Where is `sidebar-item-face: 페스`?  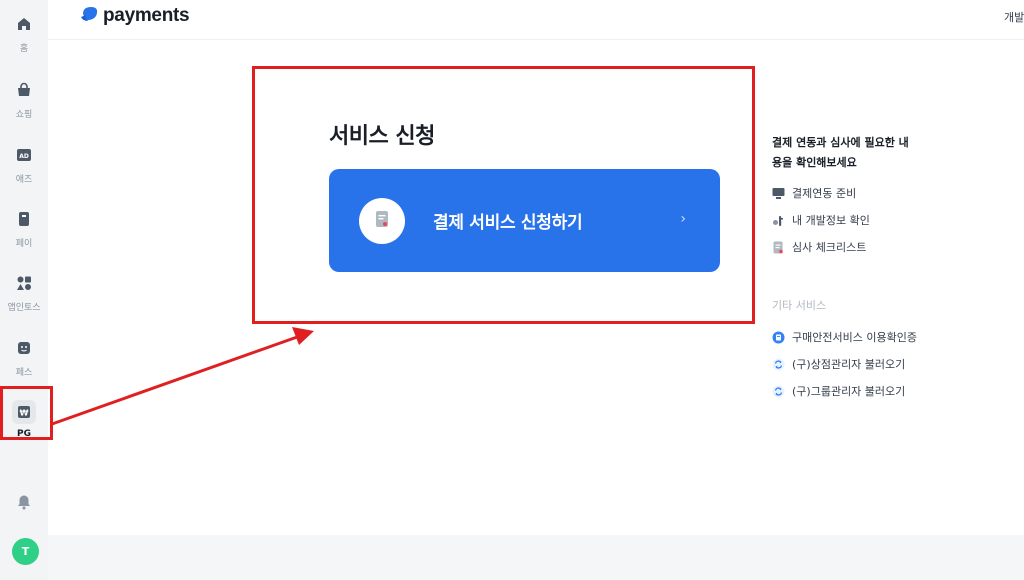
sidebar-item-face: 페스 is located at coordinates (24, 356).